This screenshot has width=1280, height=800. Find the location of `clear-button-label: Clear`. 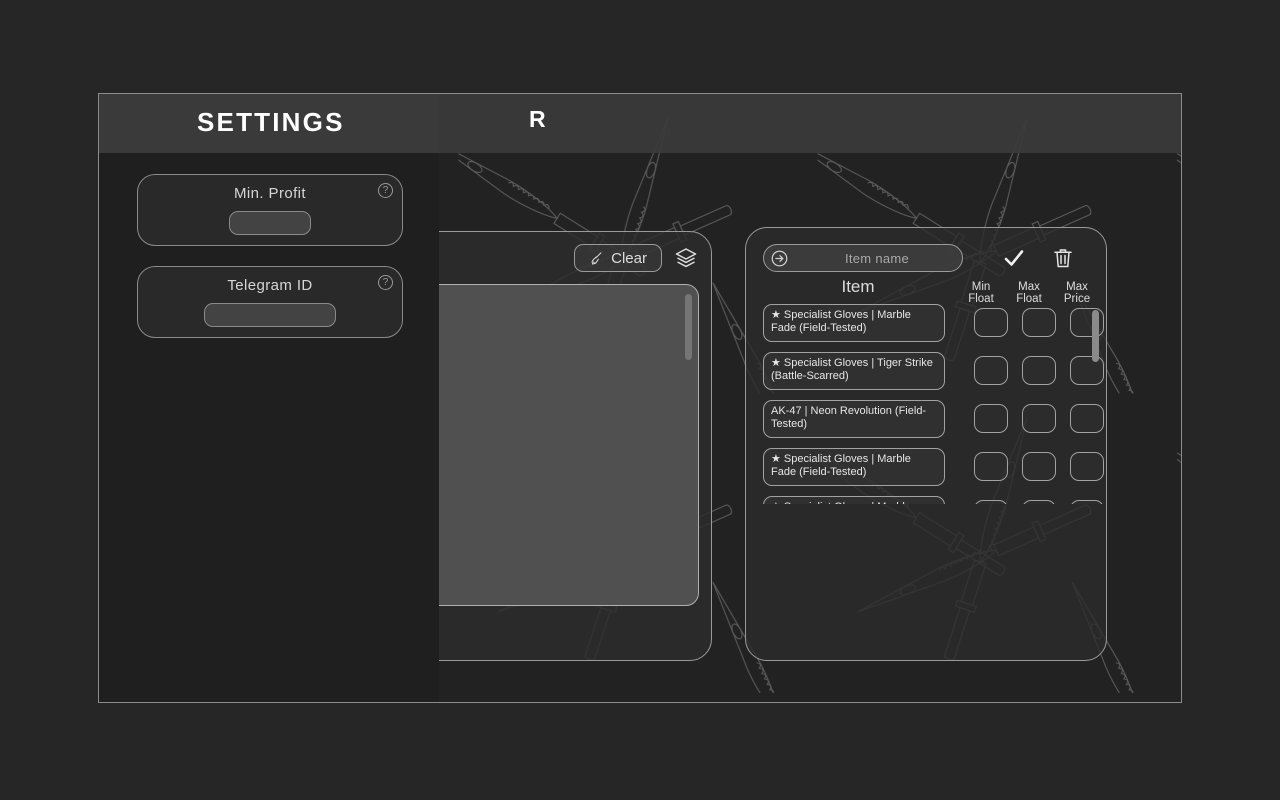

clear-button-label: Clear is located at coordinates (629, 258).